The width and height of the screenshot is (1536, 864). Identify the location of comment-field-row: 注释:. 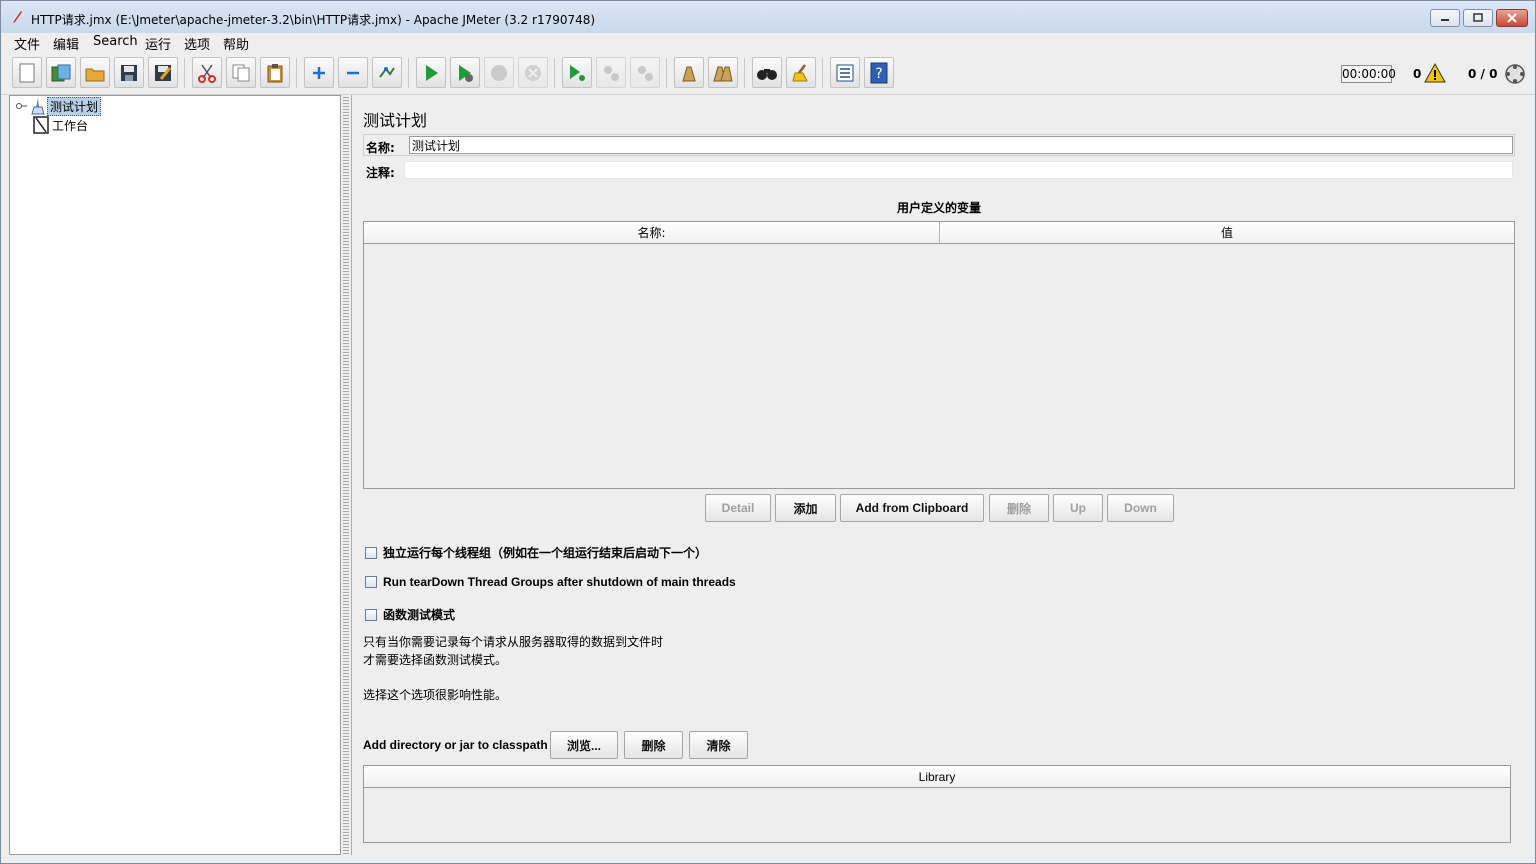
(939, 170).